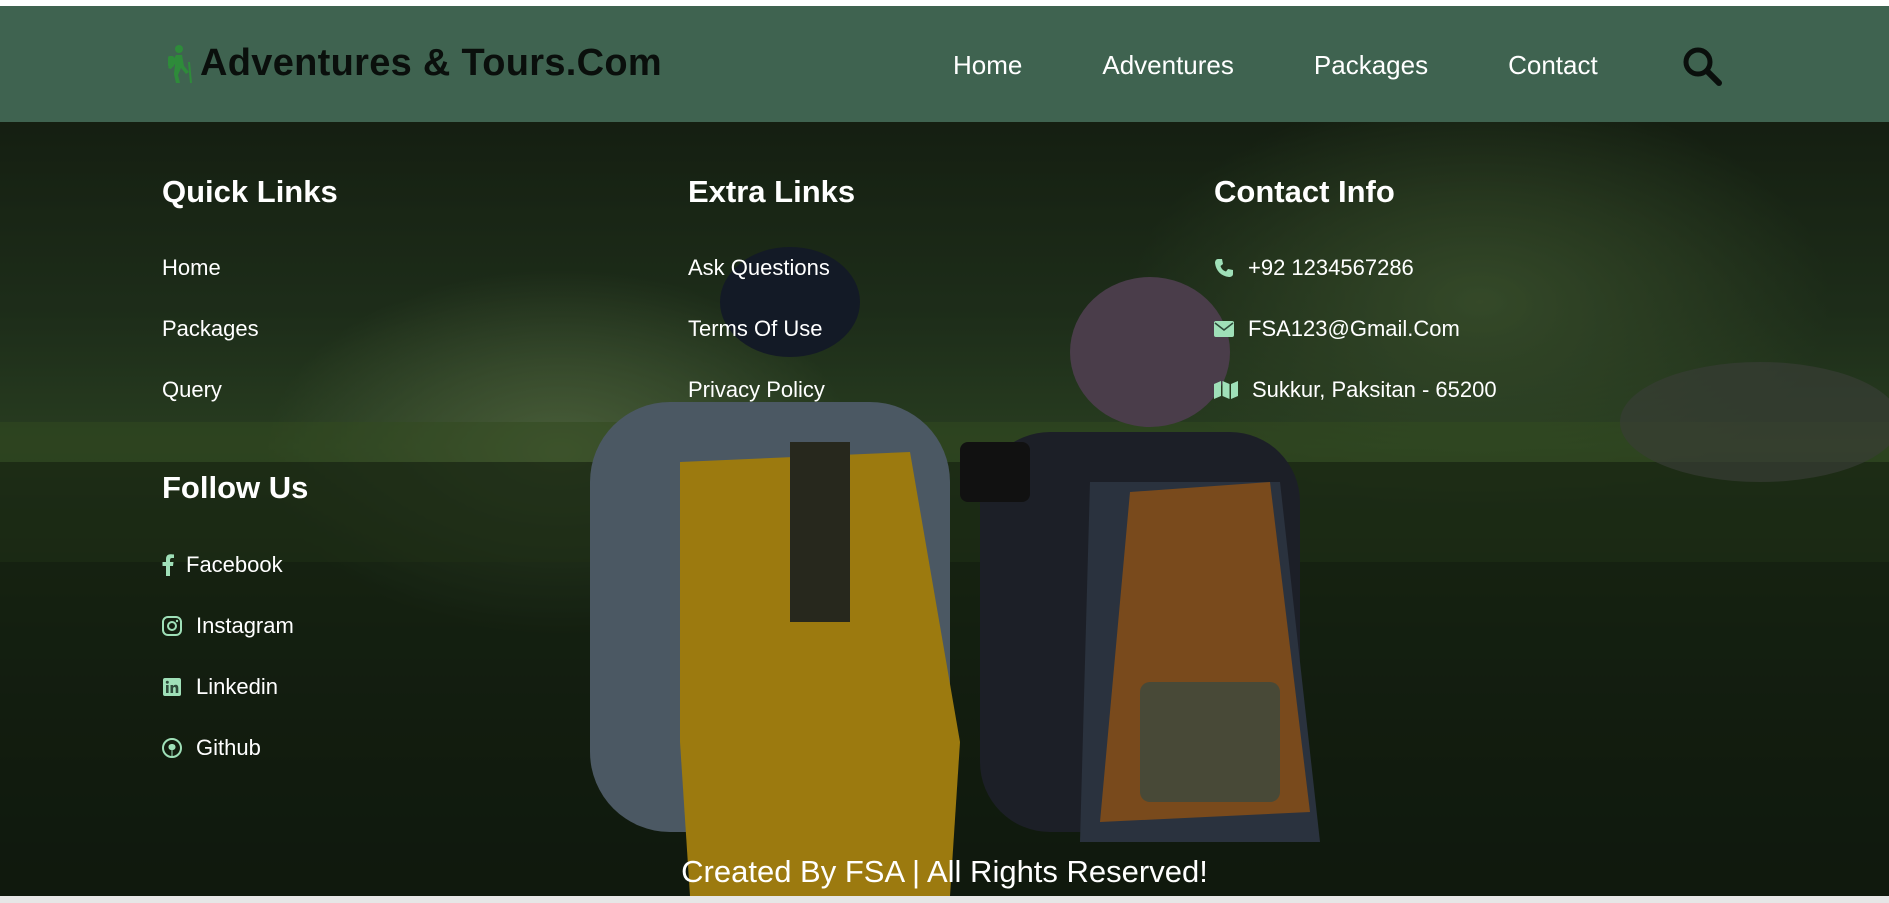 The width and height of the screenshot is (1889, 903). I want to click on social-github-label: Github, so click(228, 747).